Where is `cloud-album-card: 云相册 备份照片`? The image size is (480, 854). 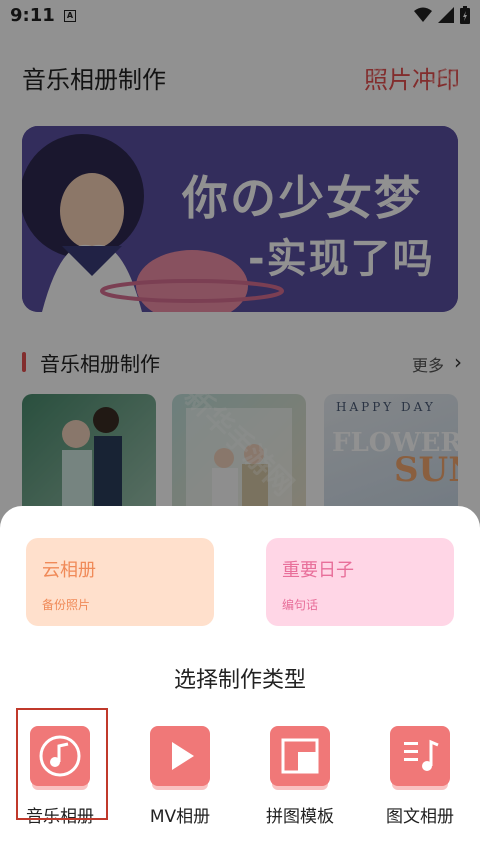 cloud-album-card: 云相册 备份照片 is located at coordinates (120, 582).